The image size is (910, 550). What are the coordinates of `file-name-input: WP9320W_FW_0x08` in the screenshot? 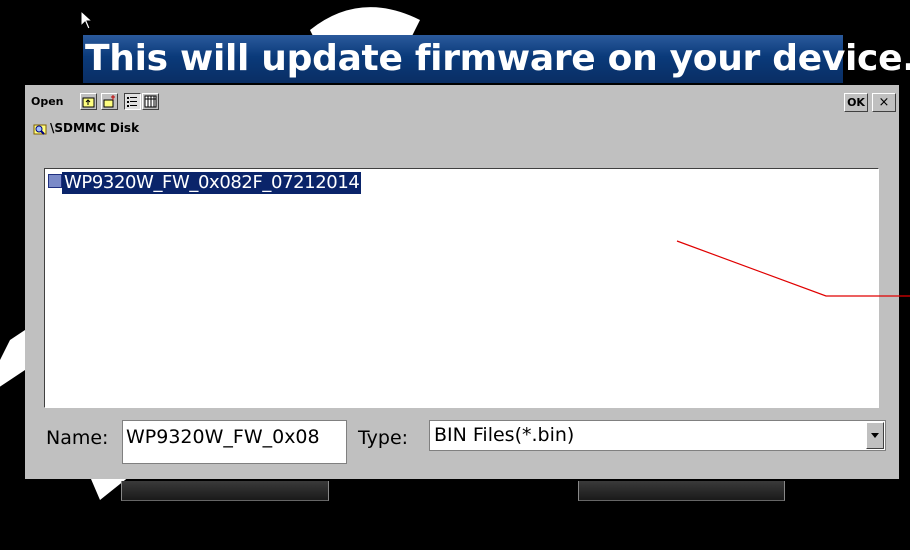 It's located at (234, 442).